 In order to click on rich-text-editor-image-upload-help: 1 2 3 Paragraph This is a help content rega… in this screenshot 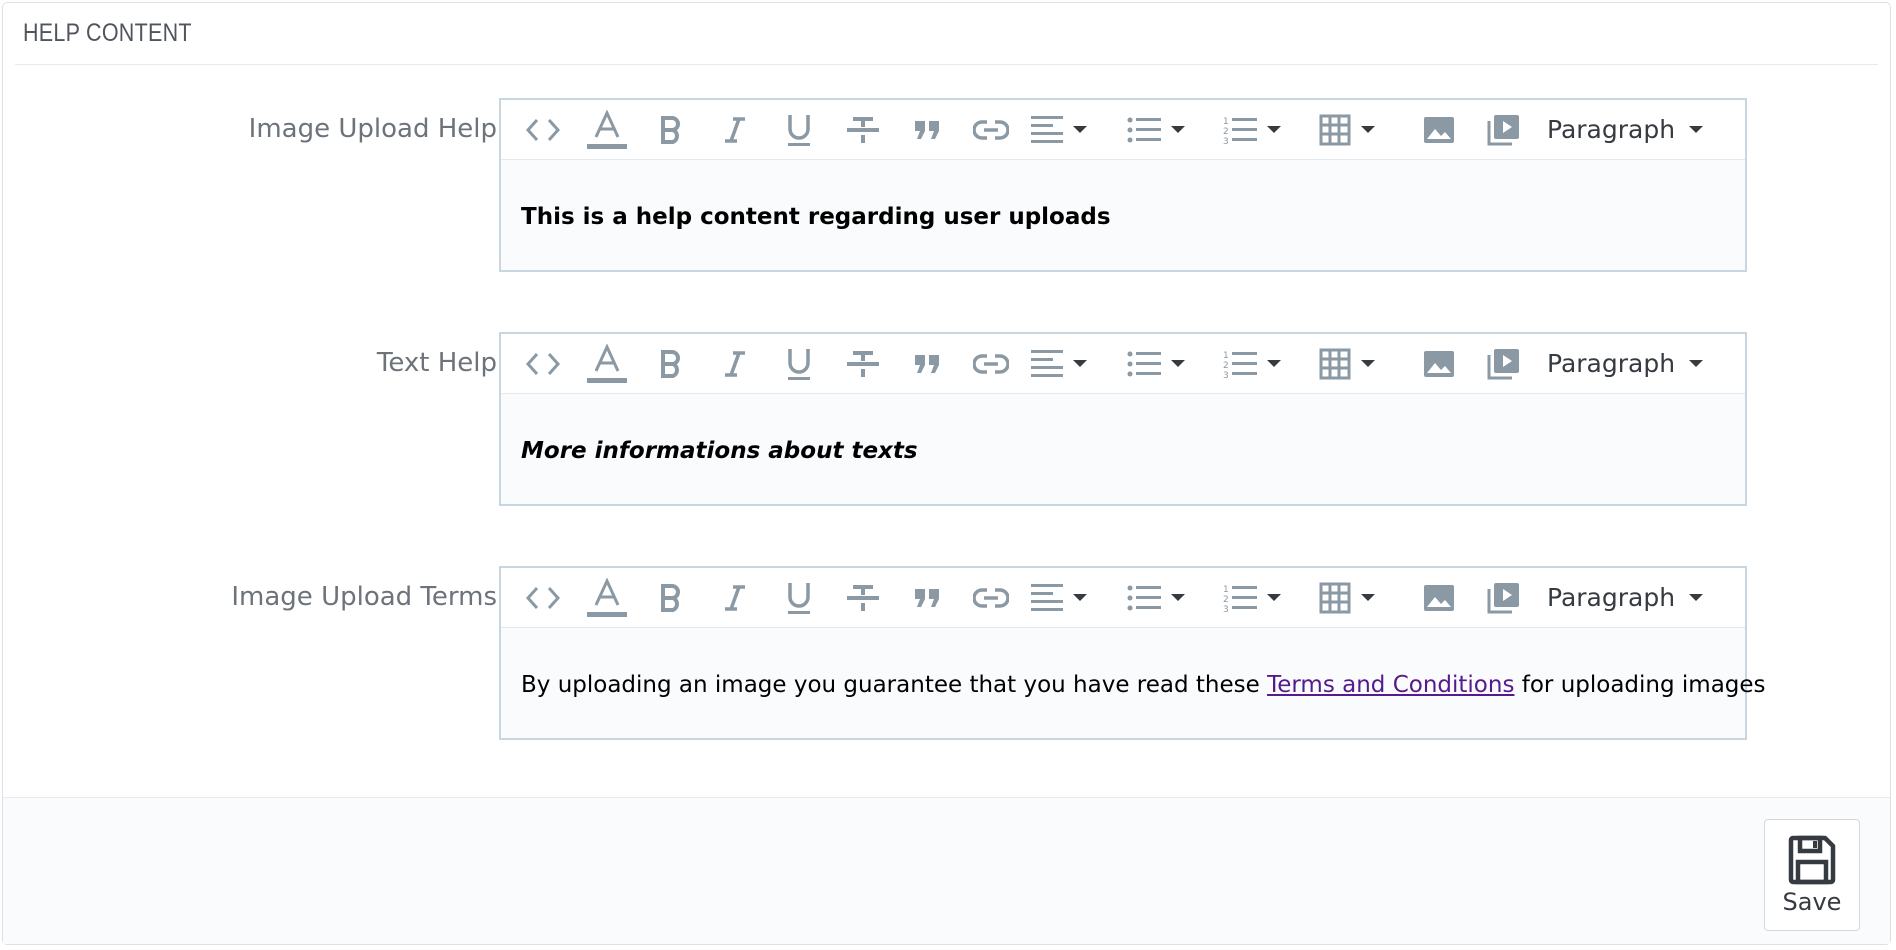, I will do `click(1123, 185)`.